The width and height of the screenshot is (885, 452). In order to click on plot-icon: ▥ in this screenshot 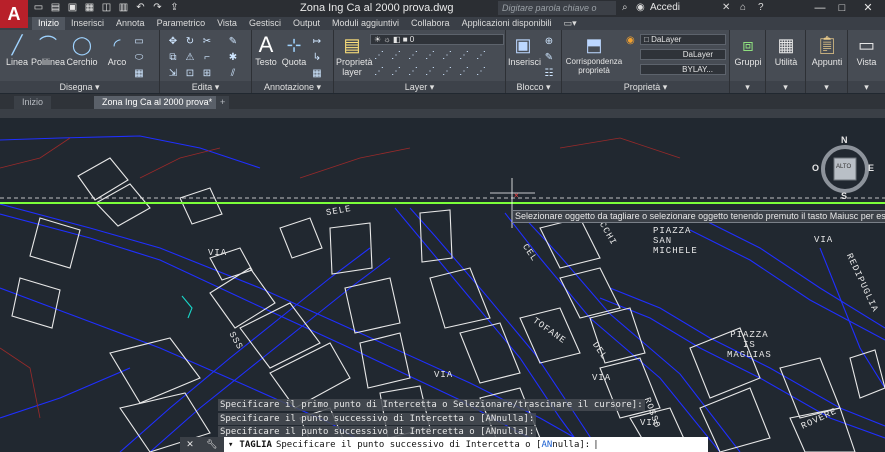, I will do `click(123, 8)`.